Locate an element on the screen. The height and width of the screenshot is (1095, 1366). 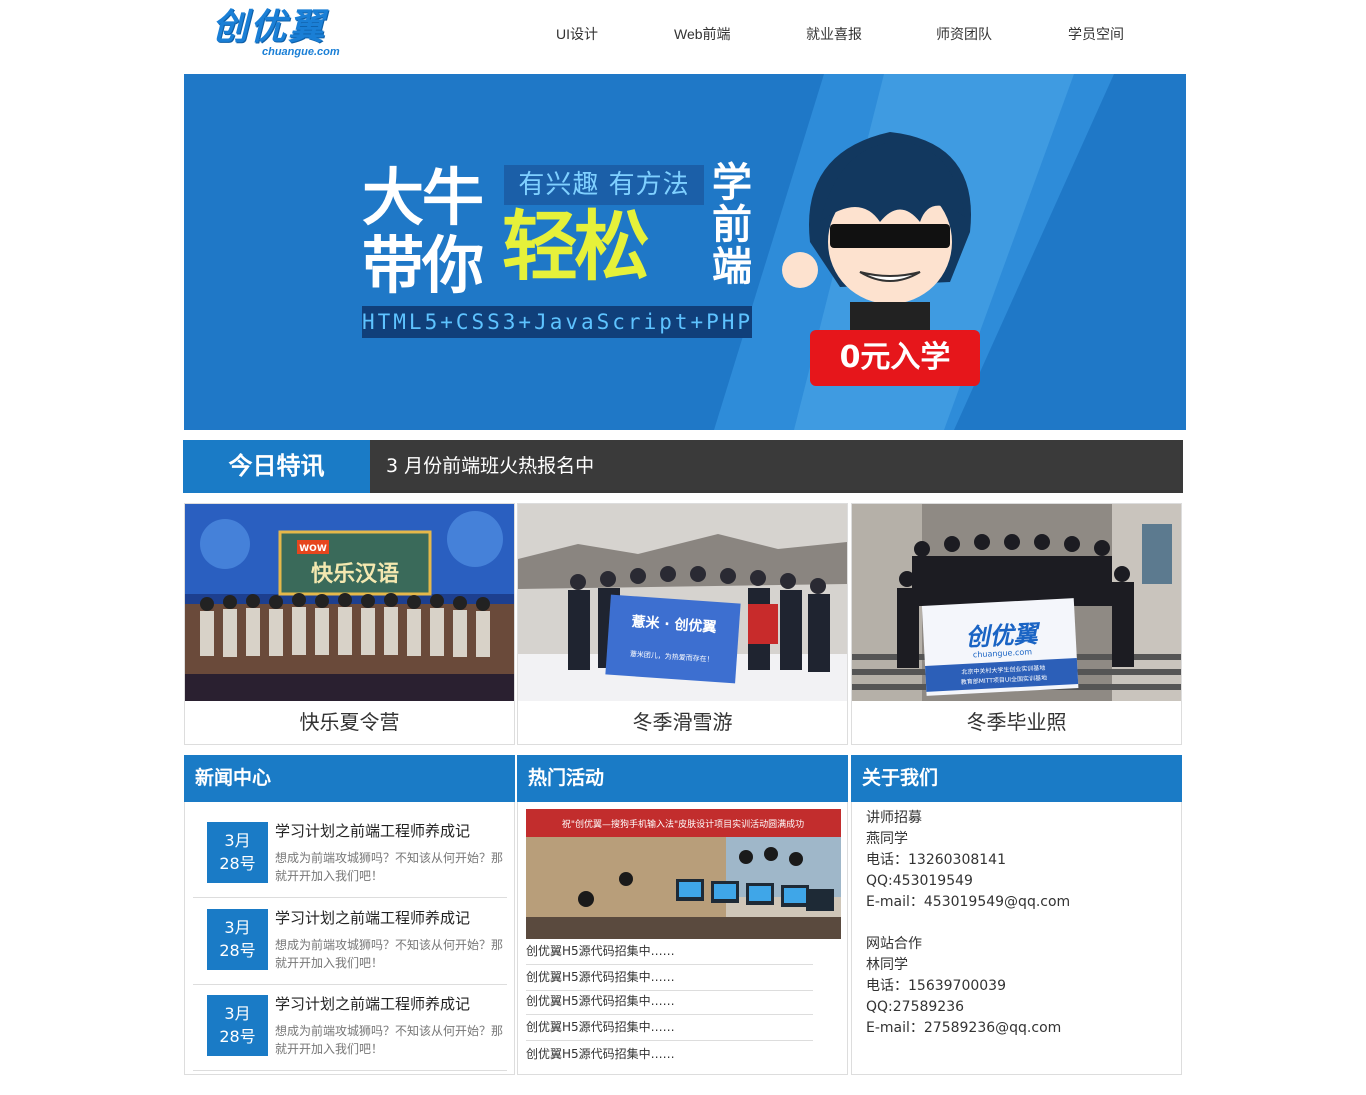
ticker-headline: 3 月份前端班火热报名中 is located at coordinates (490, 466).